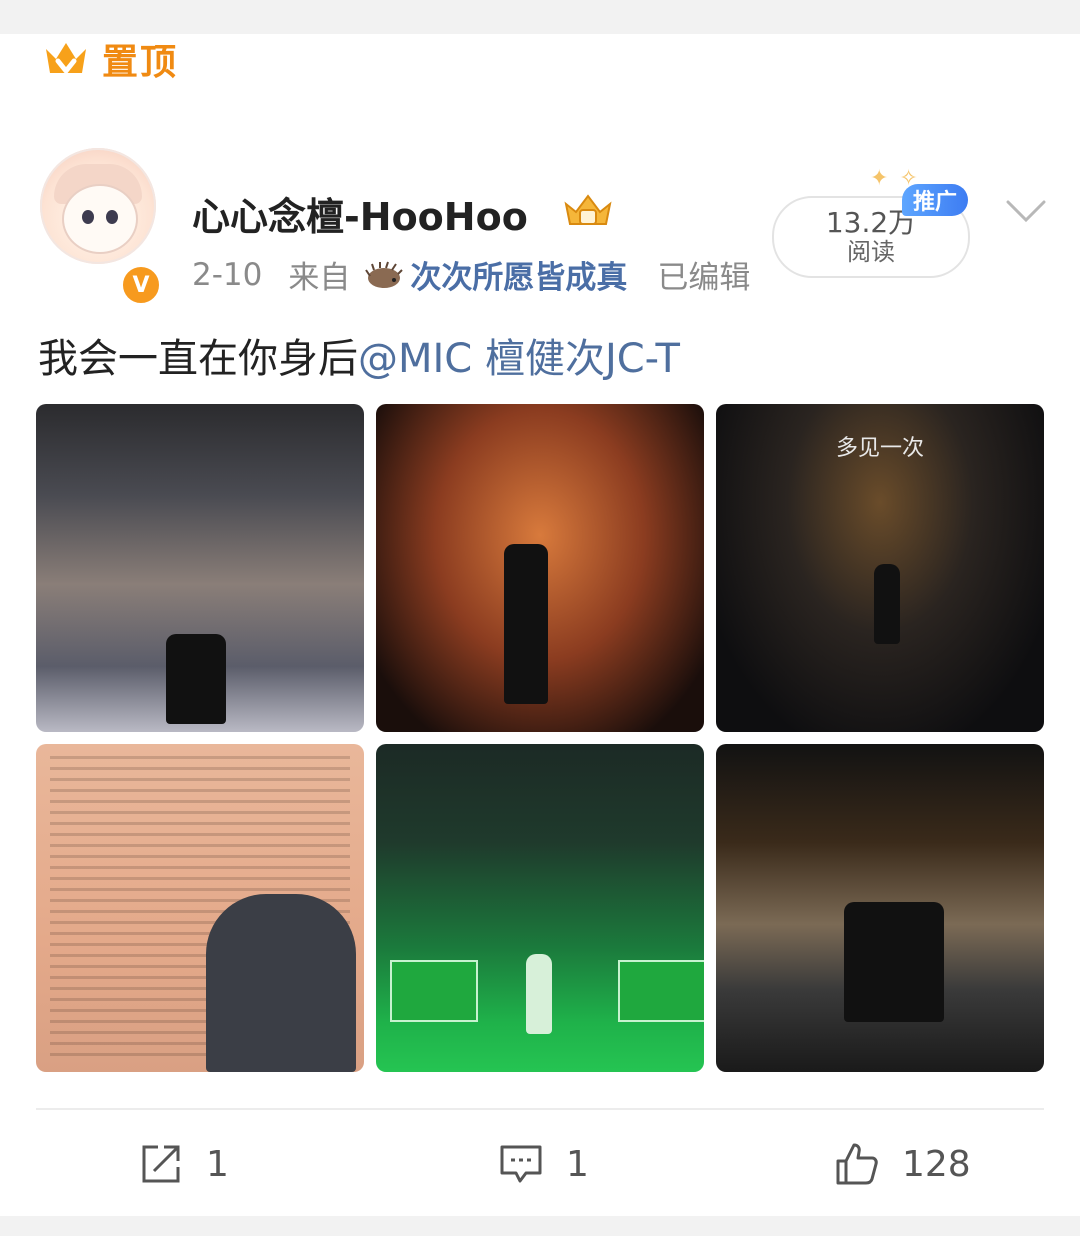  I want to click on thumbs-up-icon, so click(857, 1164).